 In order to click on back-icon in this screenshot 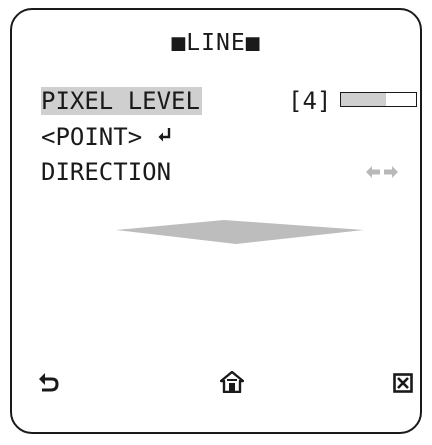, I will do `click(49, 385)`.